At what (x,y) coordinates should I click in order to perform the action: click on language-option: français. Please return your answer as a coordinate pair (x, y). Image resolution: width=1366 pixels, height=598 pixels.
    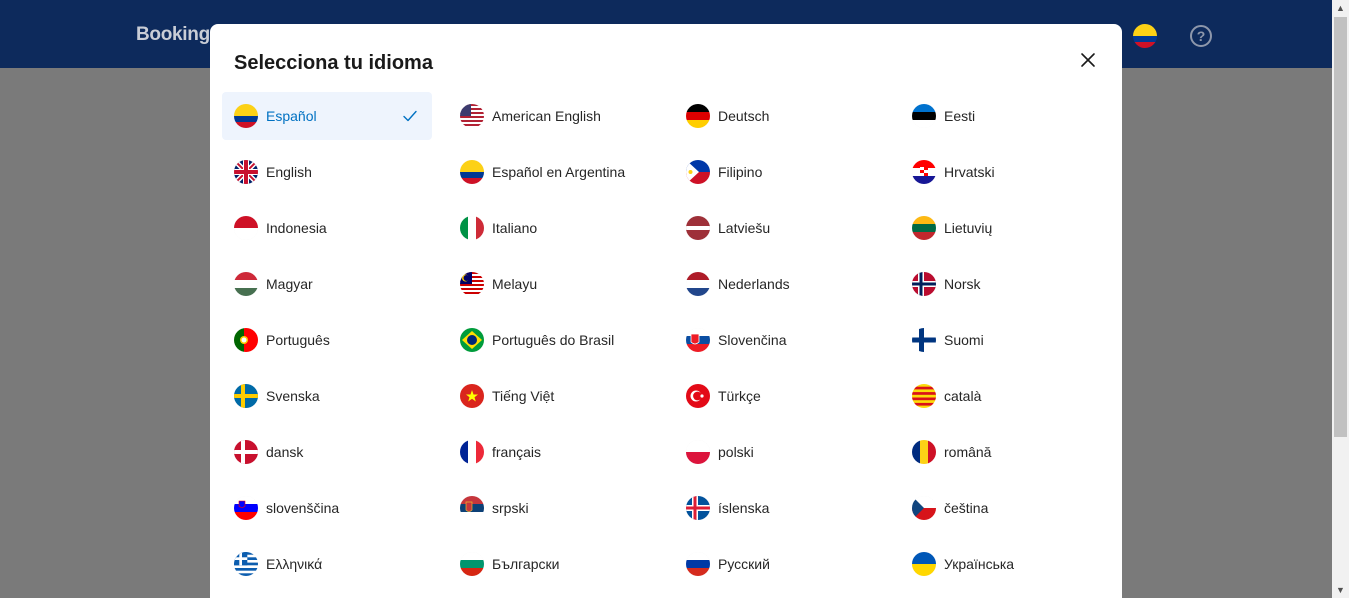
    Looking at the image, I should click on (553, 452).